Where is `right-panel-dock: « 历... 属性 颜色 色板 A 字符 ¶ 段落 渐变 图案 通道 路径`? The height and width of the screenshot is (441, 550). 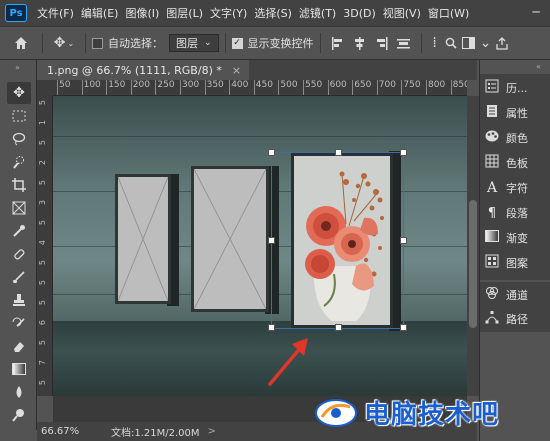
right-panel-dock: « 历... 属性 颜色 色板 A 字符 ¶ 段落 渐变 图案 通道 路径 is located at coordinates (514, 250).